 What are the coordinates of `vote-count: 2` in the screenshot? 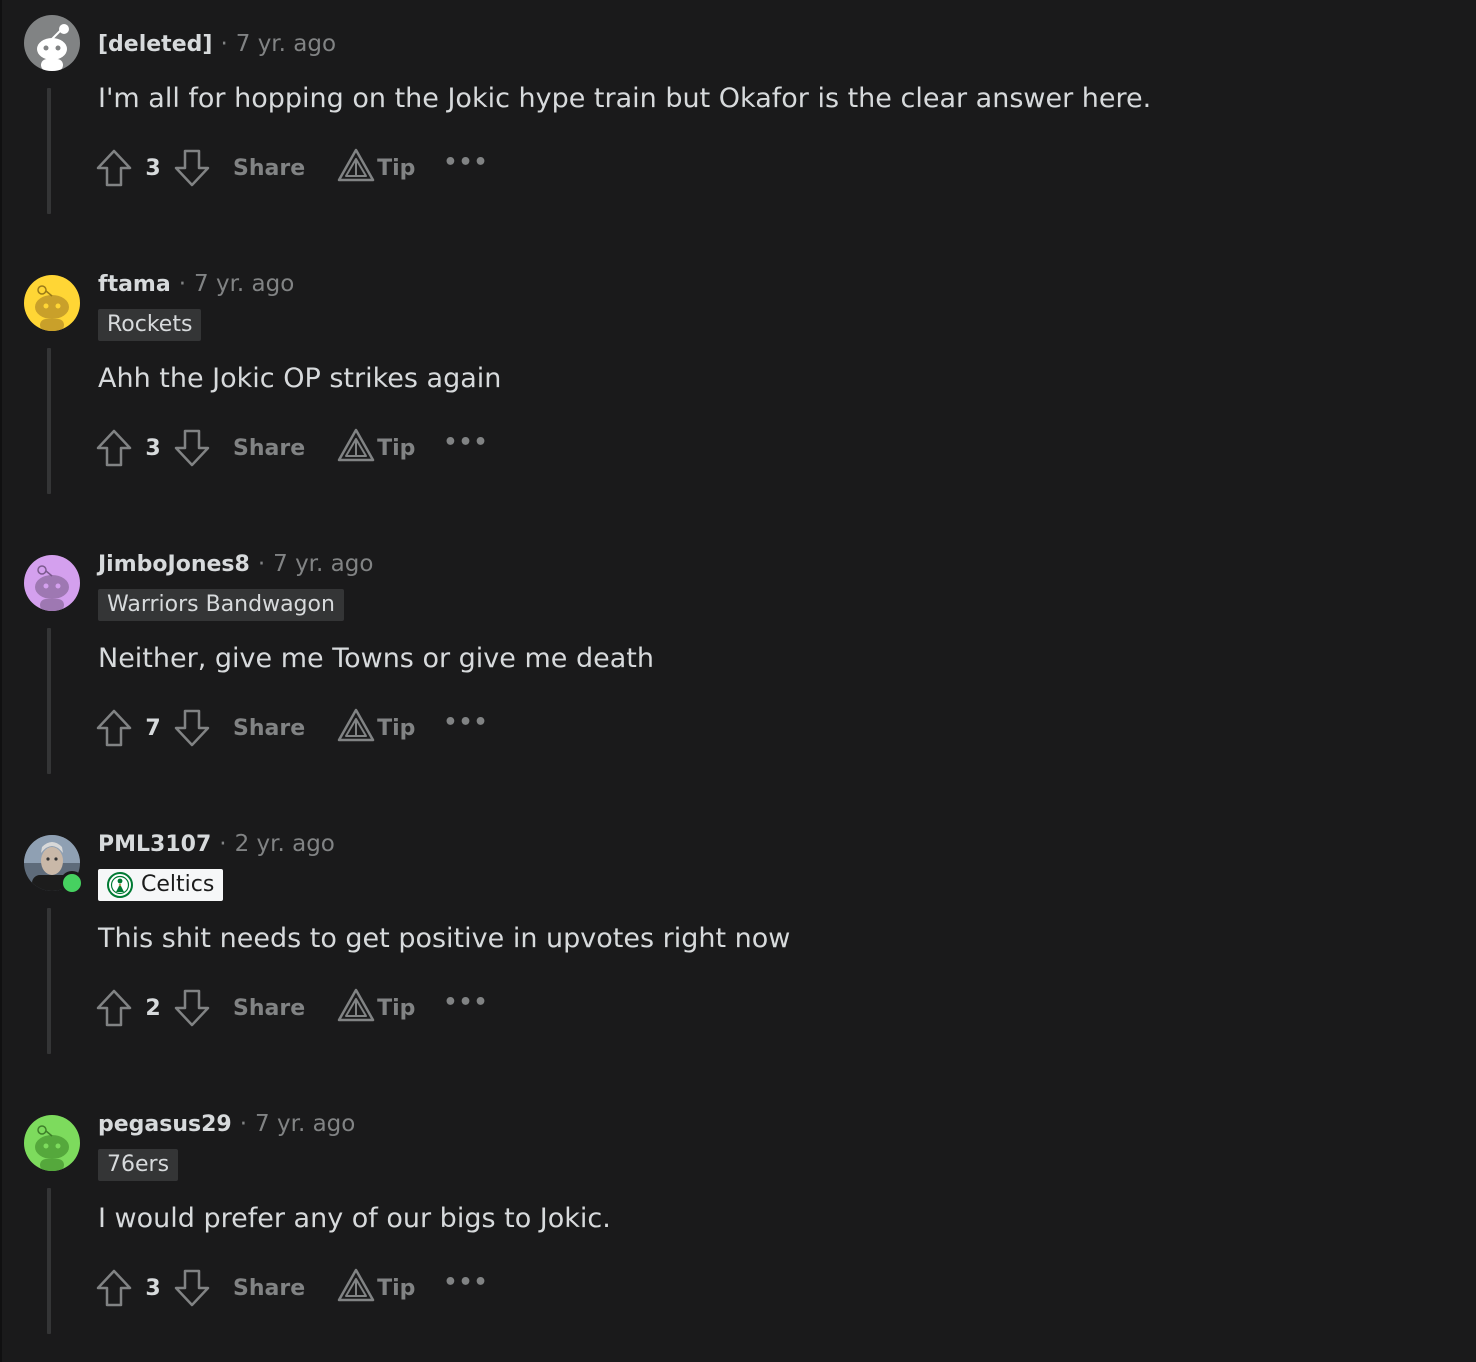 It's located at (153, 1008).